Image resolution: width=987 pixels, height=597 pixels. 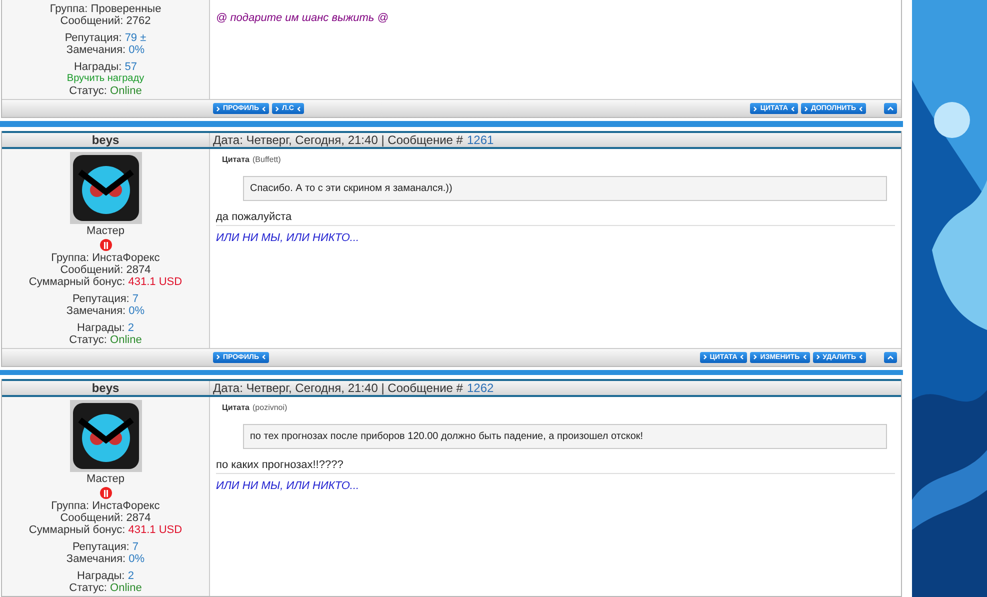 What do you see at coordinates (565, 188) in the screenshot?
I see `quote-text: Спасибо. А то с эти скрином я заманался.))` at bounding box center [565, 188].